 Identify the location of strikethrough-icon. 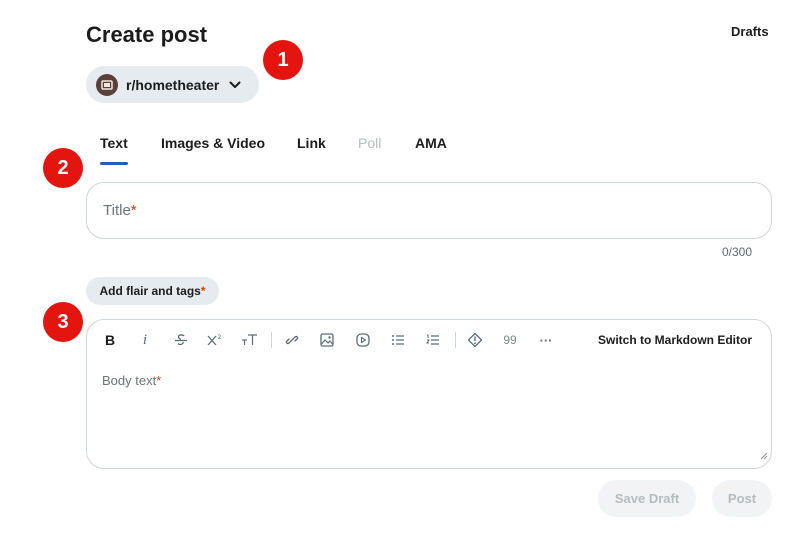
(181, 340).